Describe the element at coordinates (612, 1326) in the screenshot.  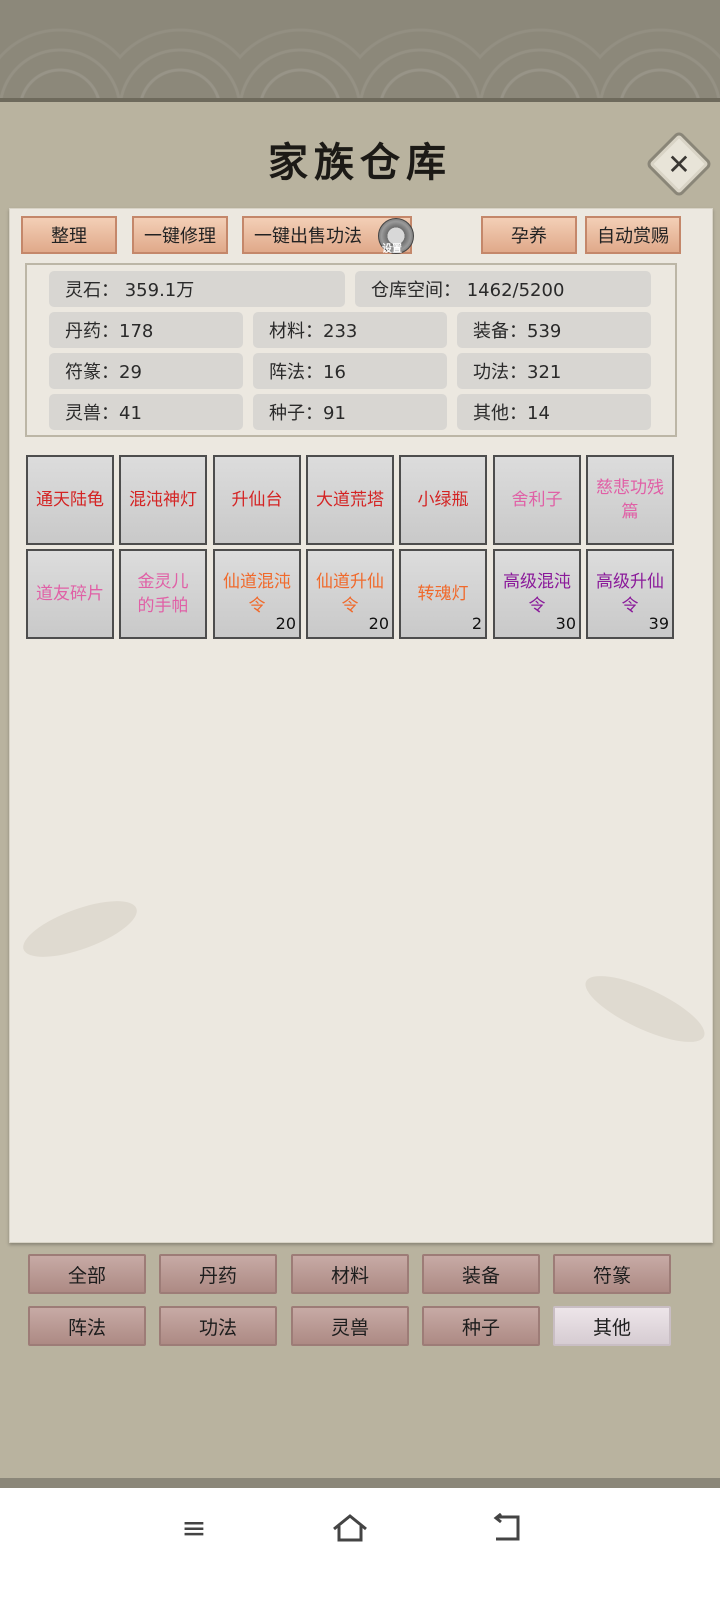
I see `category-other: 其他` at that location.